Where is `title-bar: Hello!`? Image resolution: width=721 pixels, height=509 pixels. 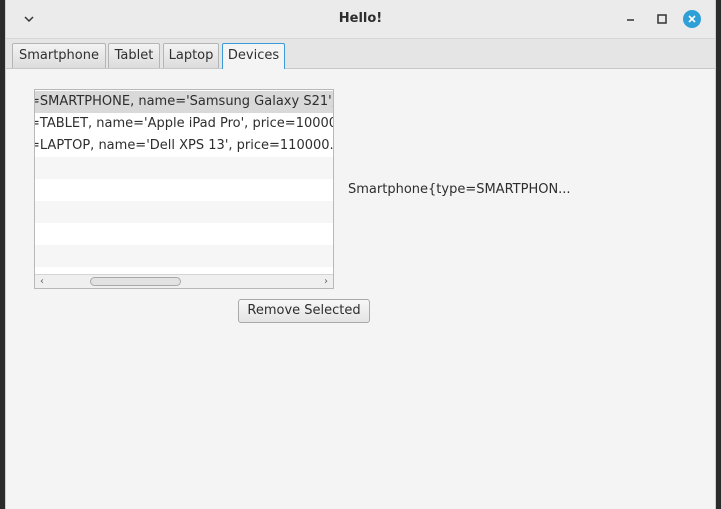 title-bar: Hello! is located at coordinates (360, 19).